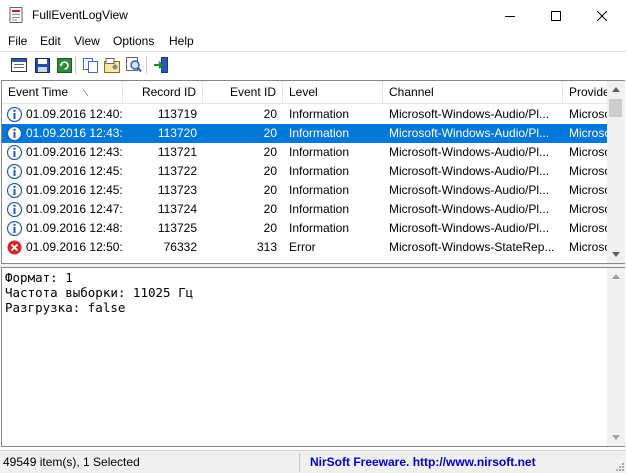 The height and width of the screenshot is (473, 626). I want to click on item-count: 49549 item(s), 1 Selected, so click(150, 462).